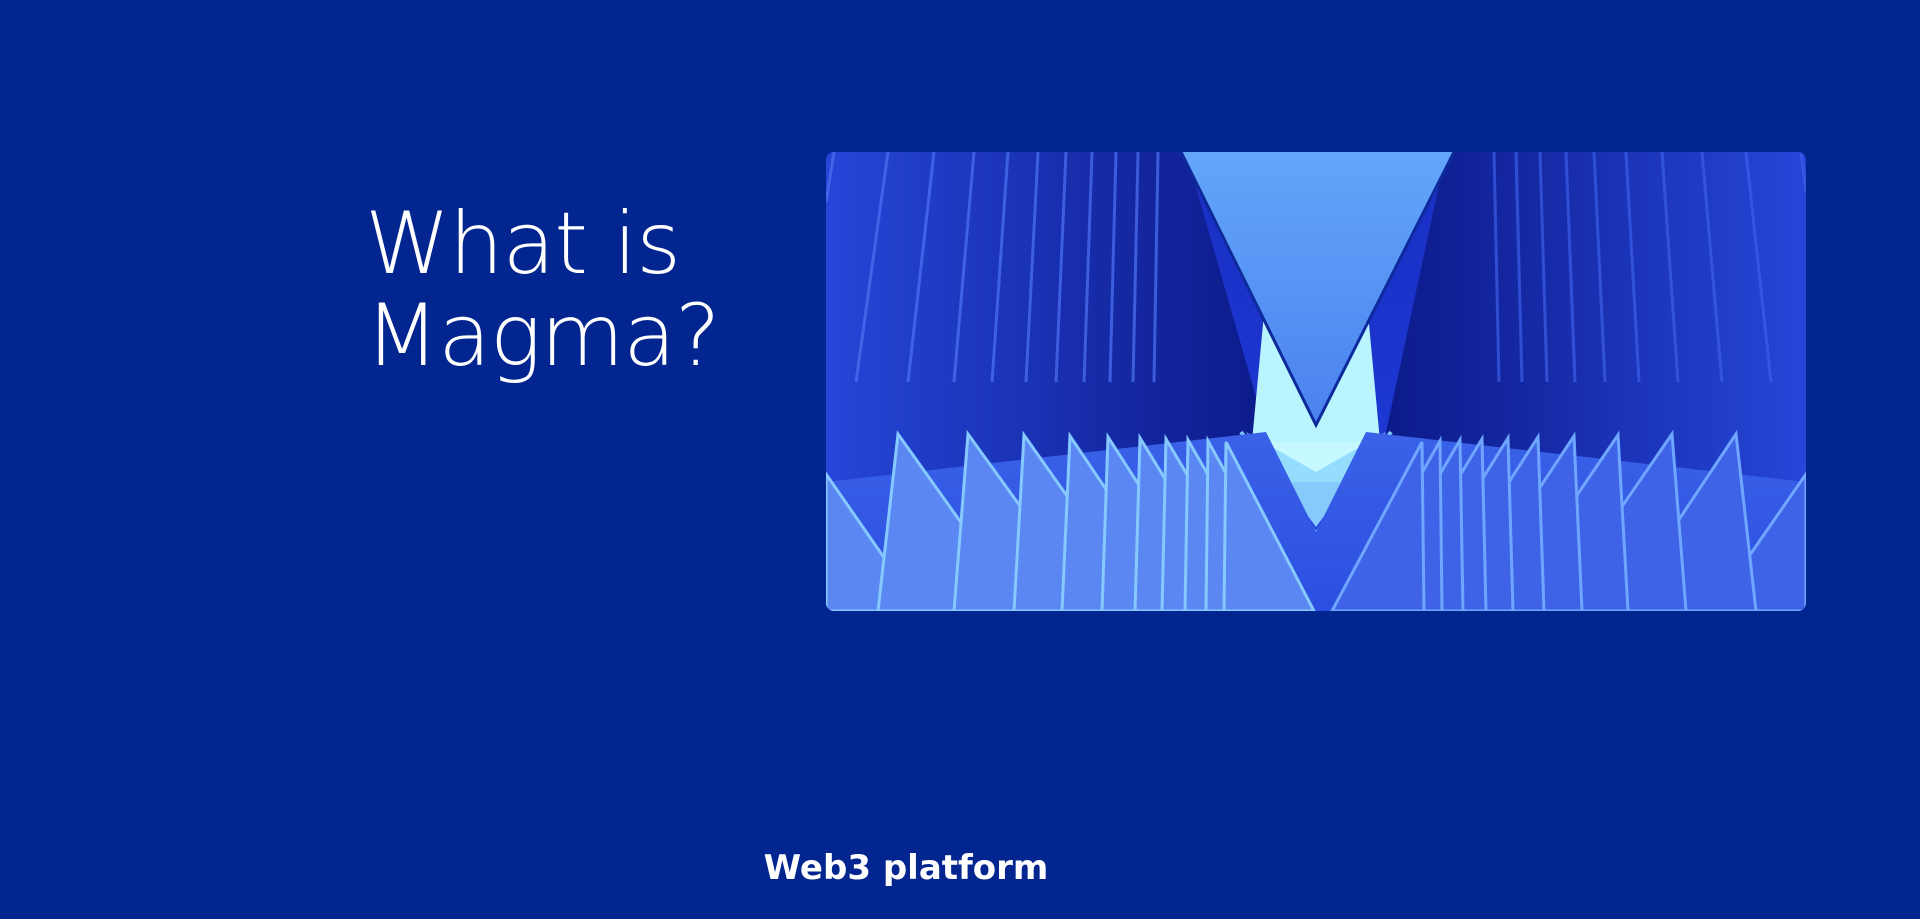 The width and height of the screenshot is (1920, 919). Describe the element at coordinates (906, 868) in the screenshot. I see `section-label: Web3 platform` at that location.